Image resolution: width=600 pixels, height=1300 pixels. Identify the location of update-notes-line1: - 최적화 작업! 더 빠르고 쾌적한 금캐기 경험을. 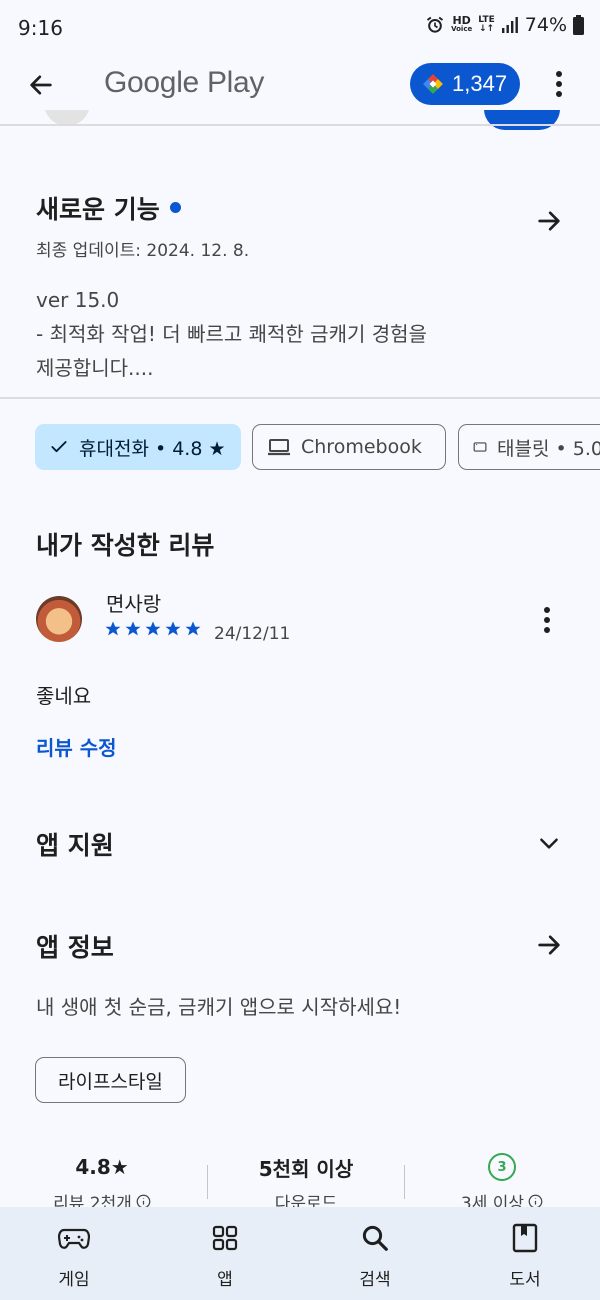
(231, 334).